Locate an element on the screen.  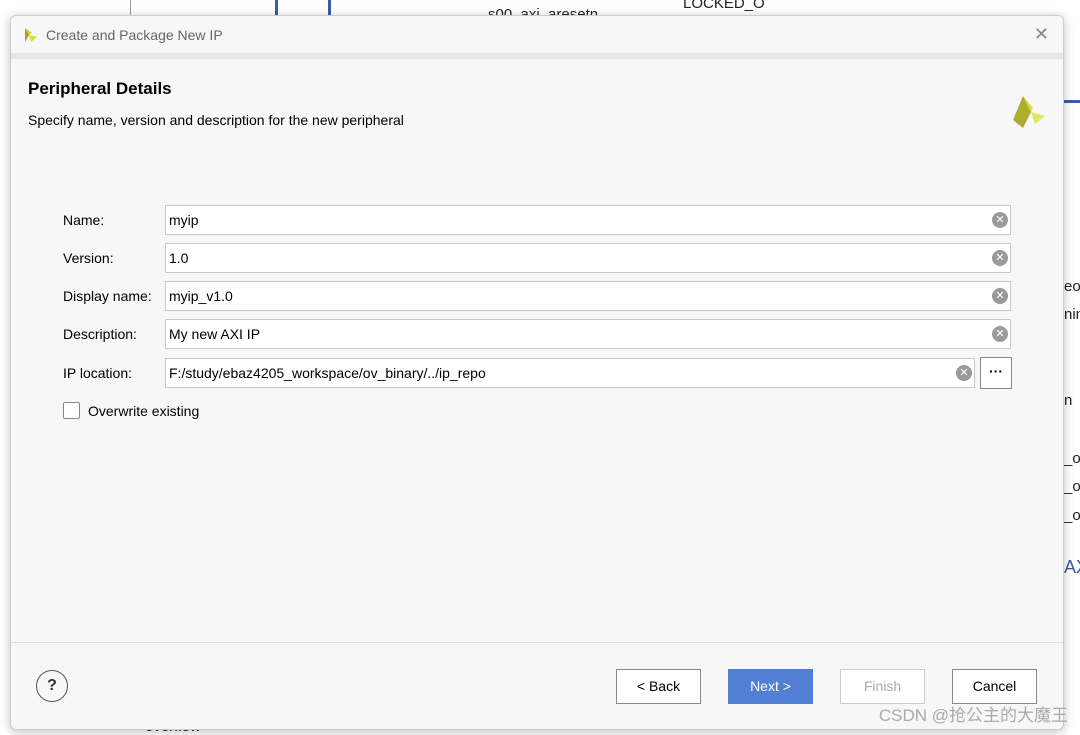
help-button: ? is located at coordinates (52, 686).